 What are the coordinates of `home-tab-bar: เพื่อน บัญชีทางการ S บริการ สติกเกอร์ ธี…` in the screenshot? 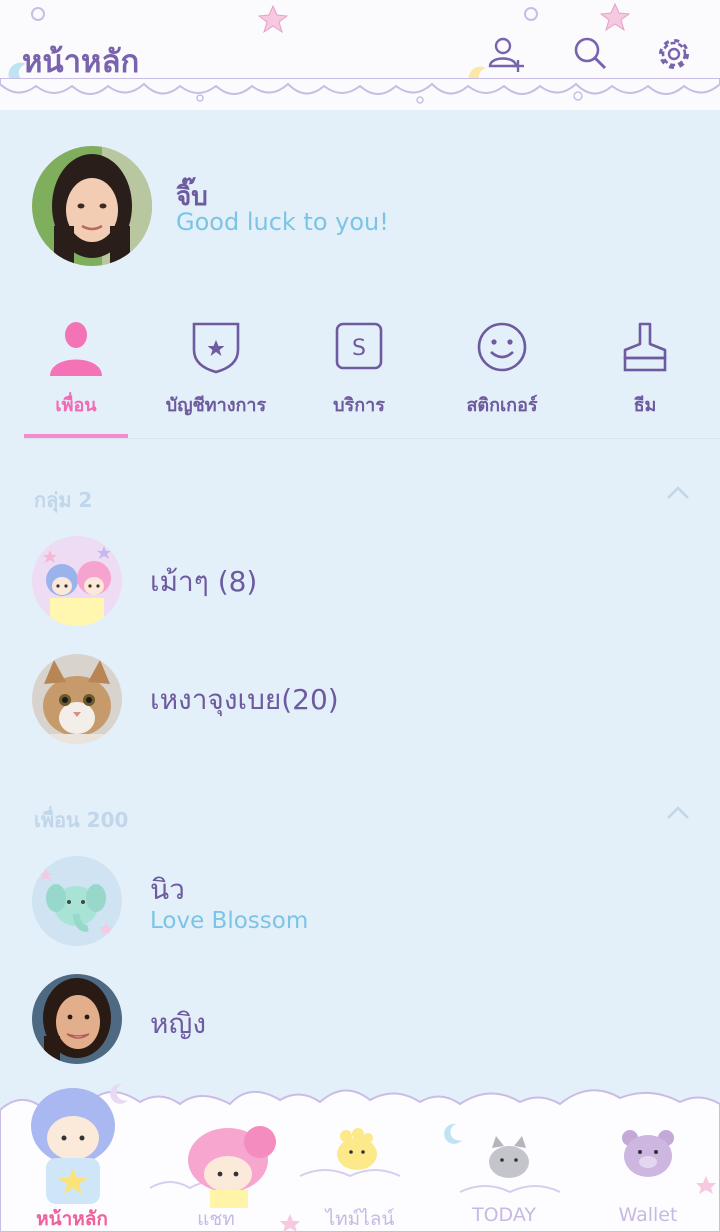 It's located at (360, 379).